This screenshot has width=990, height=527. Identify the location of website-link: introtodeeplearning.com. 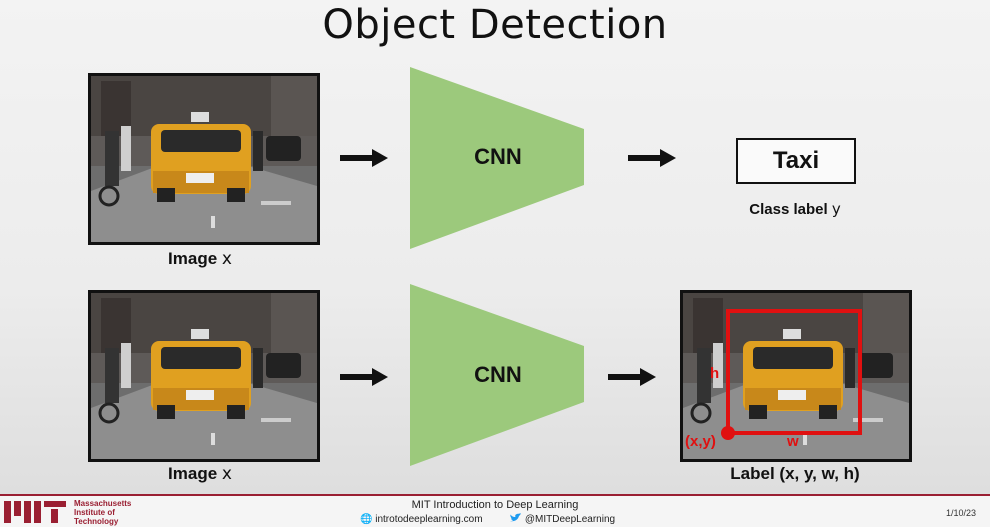
(428, 519).